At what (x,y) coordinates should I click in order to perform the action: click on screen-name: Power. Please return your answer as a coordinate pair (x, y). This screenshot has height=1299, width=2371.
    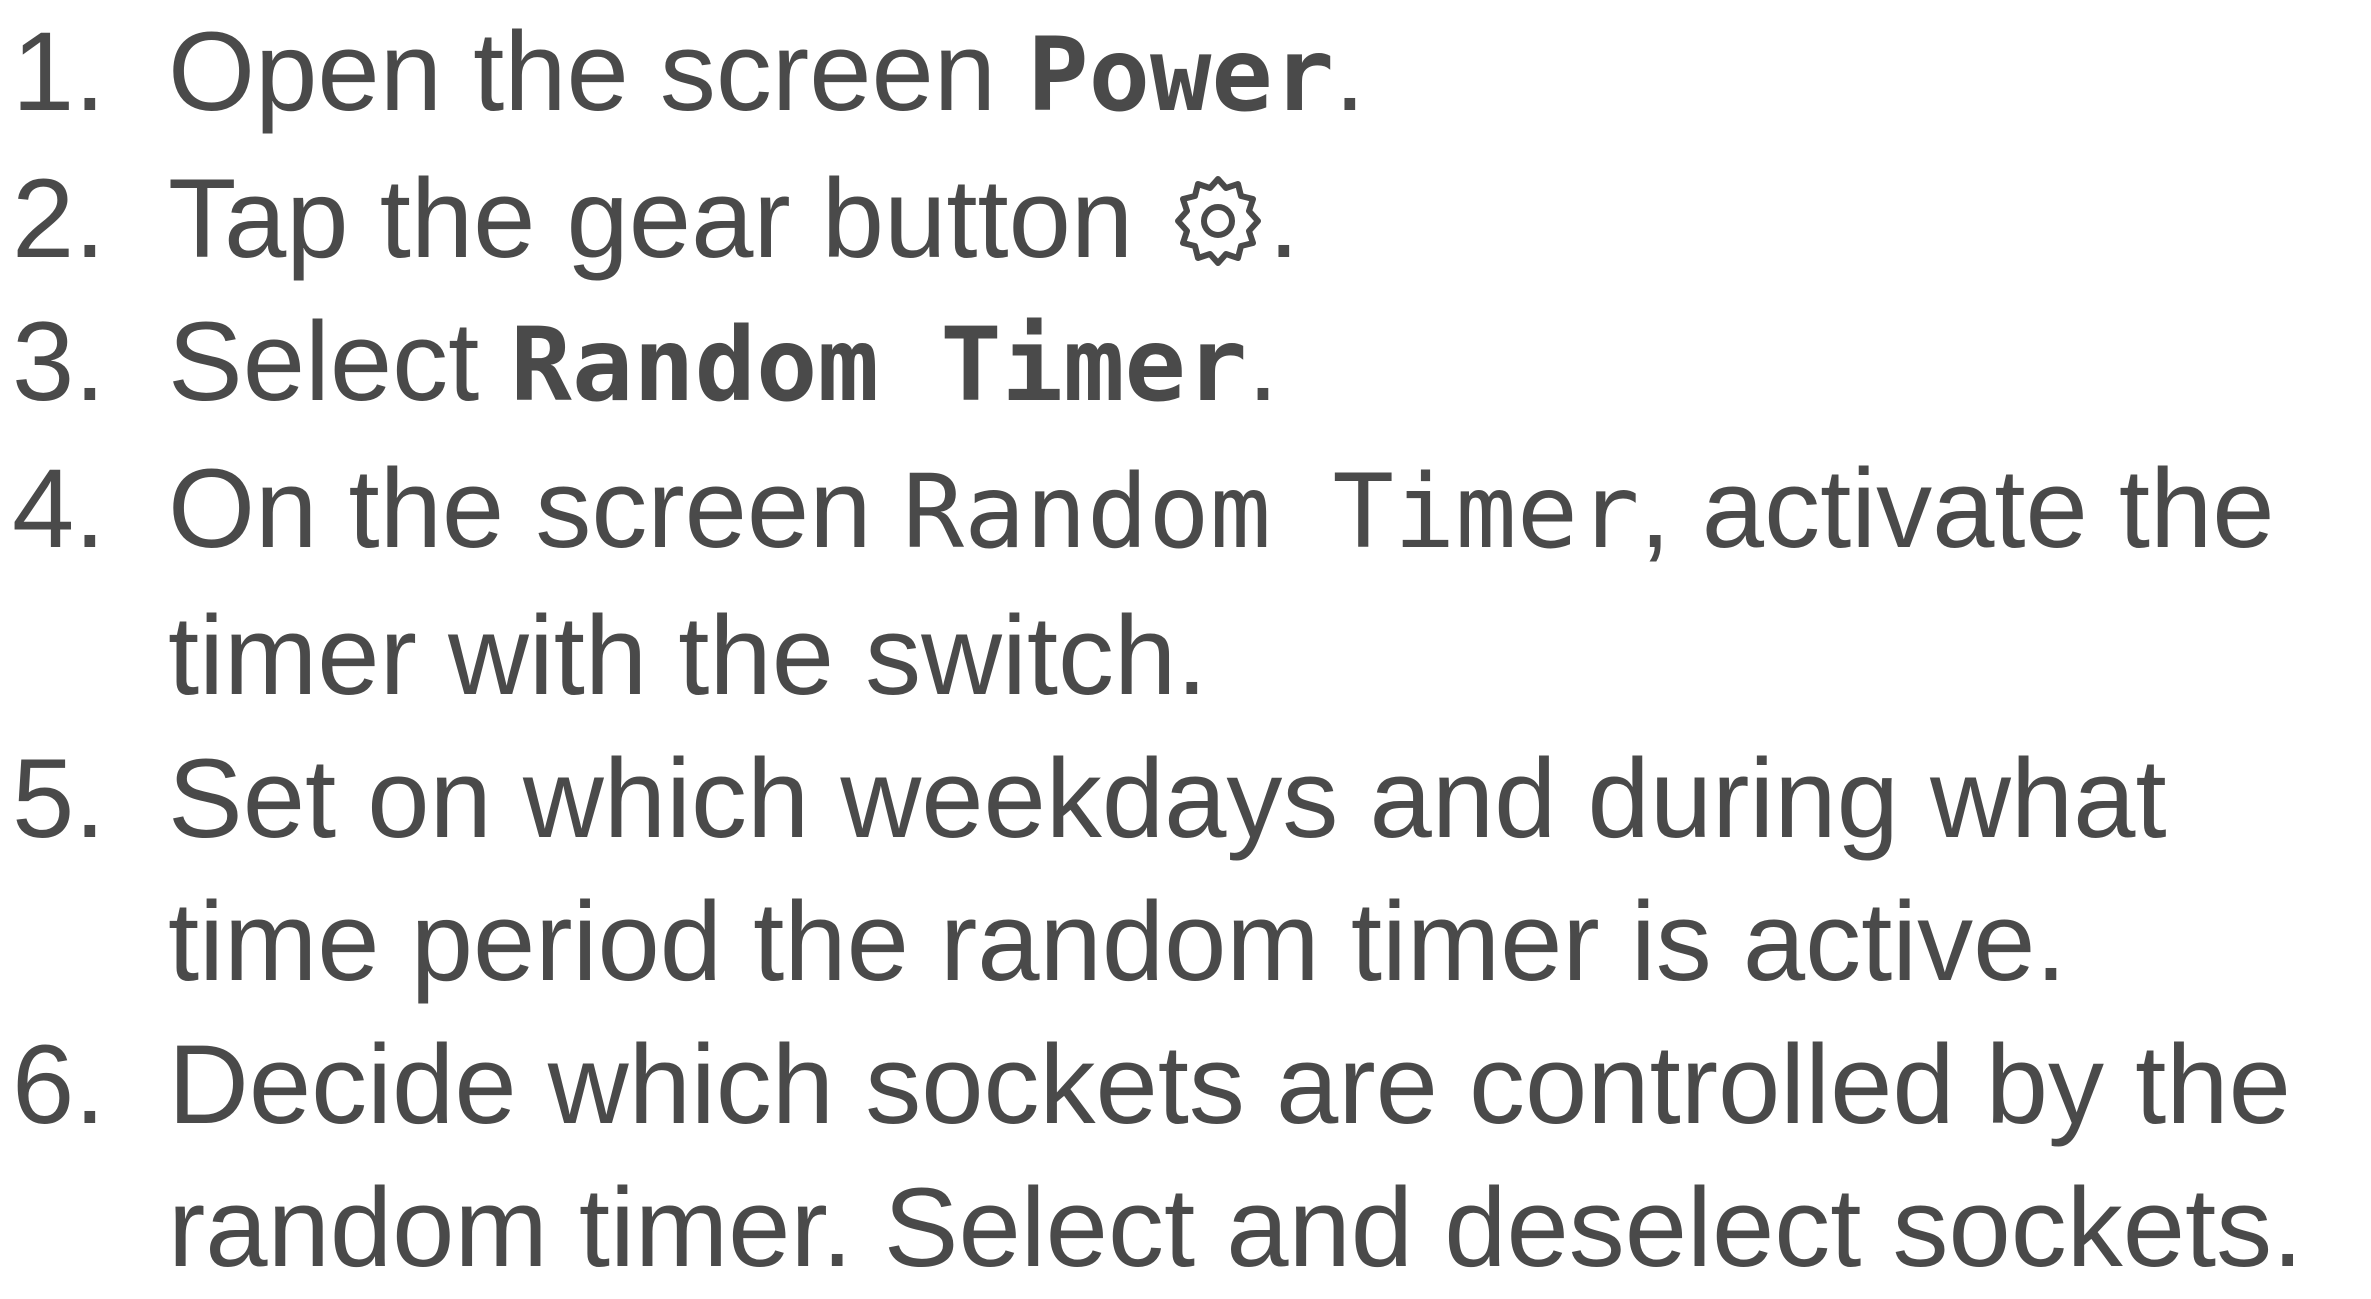
    Looking at the image, I should click on (1181, 75).